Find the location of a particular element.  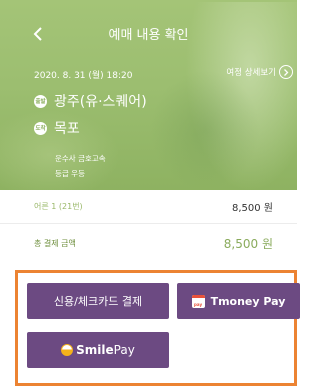

tmoney-pay-button: pay Tmoney Pay is located at coordinates (238, 301).